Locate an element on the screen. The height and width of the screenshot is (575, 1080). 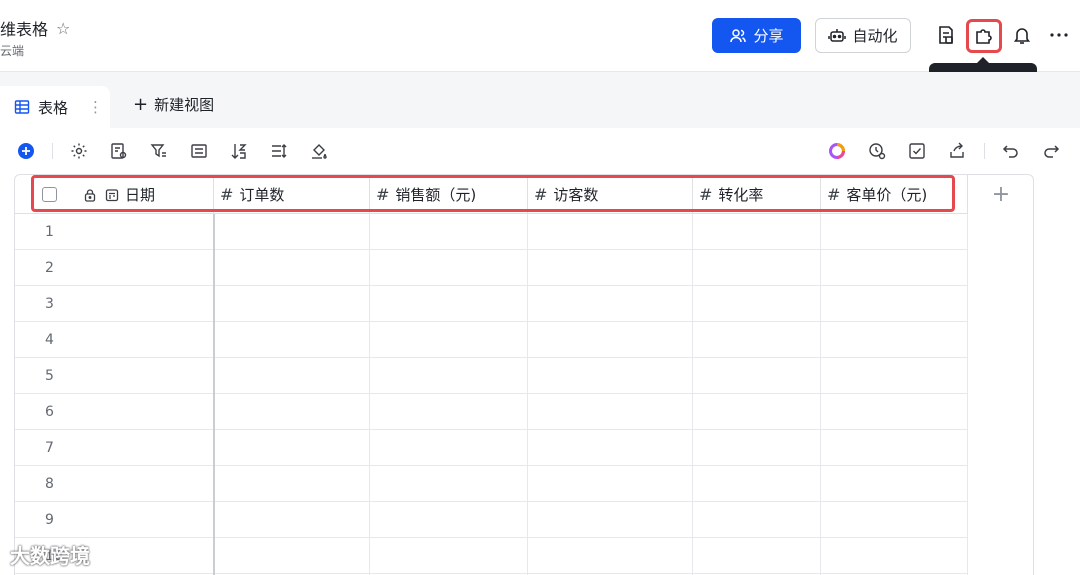
undo-icon is located at coordinates (1011, 151).